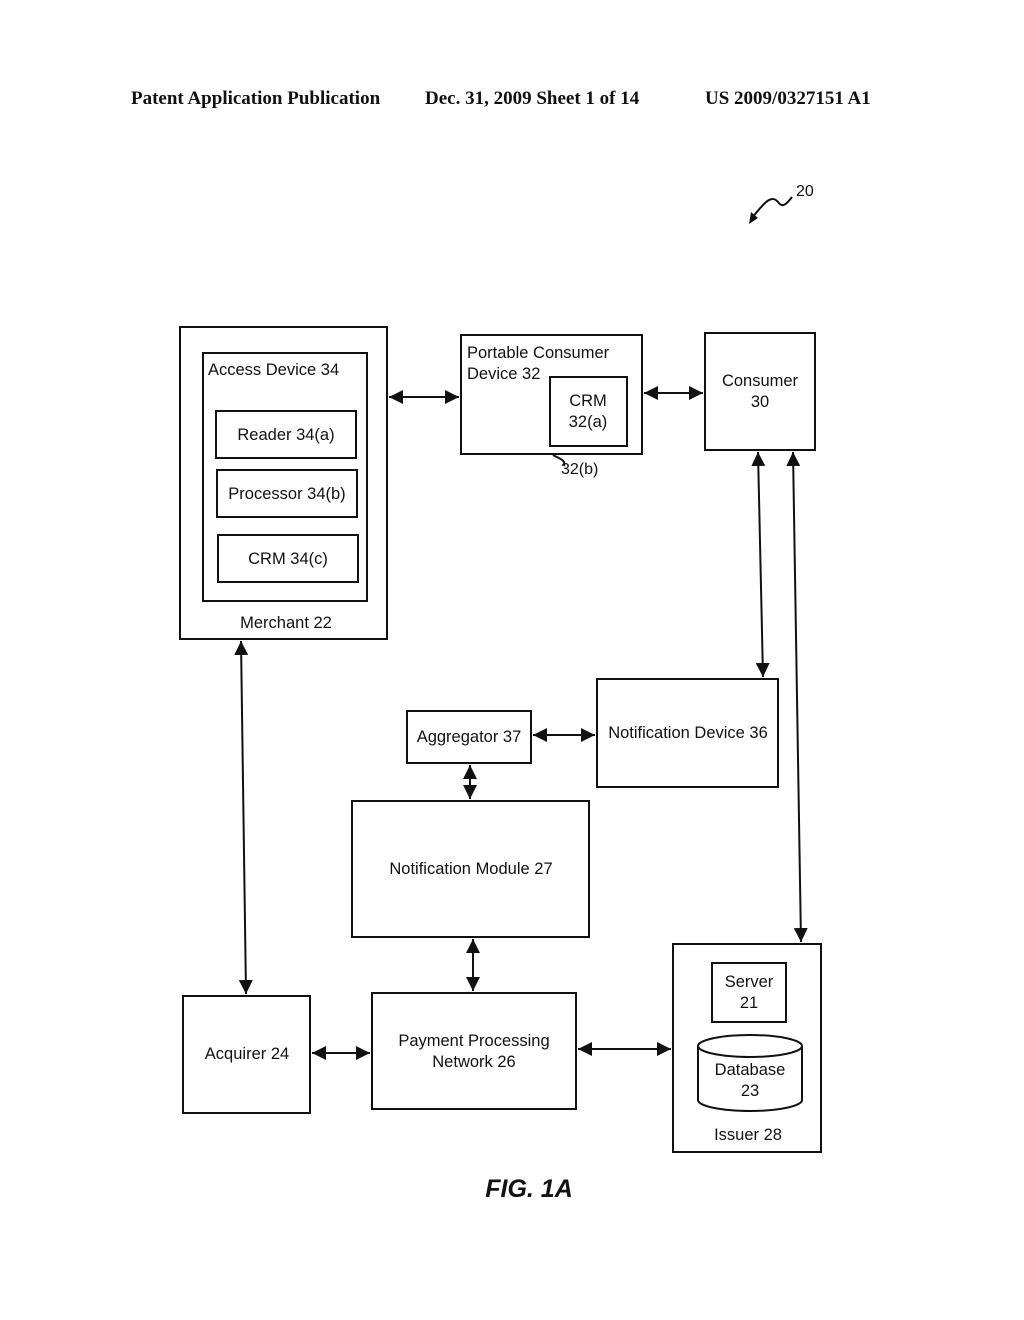  I want to click on payment-processing-network-label-line1: Payment Processing, so click(473, 1041).